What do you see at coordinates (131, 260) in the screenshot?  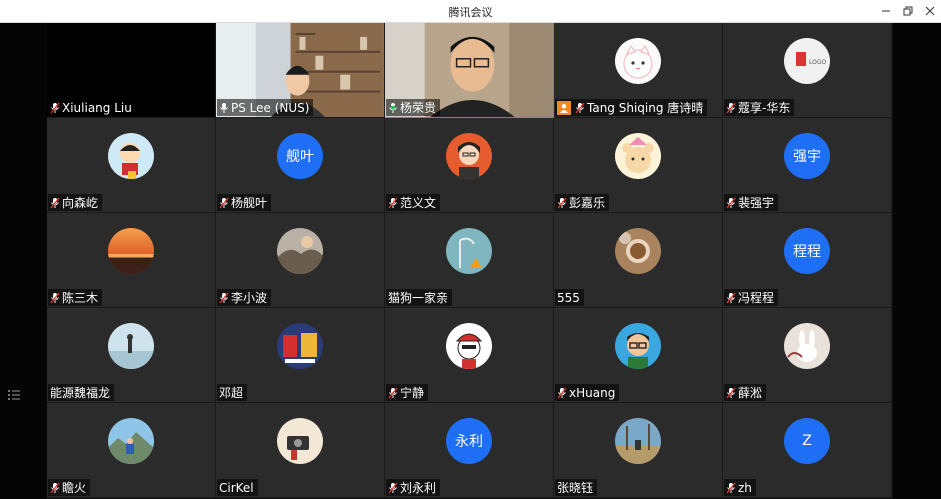 I see `participant-tile: 陈三木` at bounding box center [131, 260].